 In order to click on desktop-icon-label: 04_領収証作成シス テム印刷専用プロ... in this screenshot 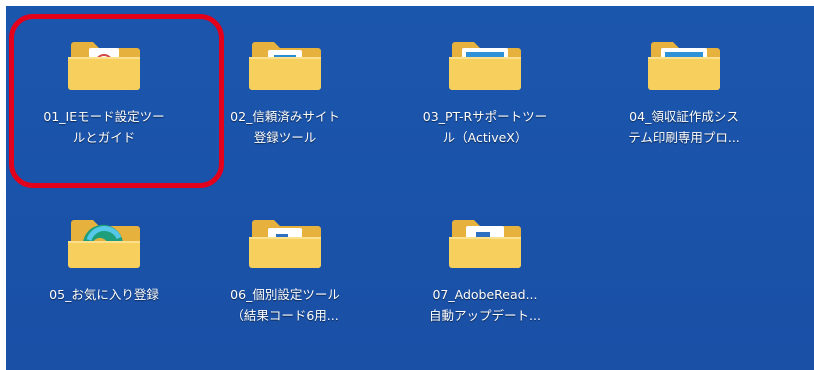, I will do `click(684, 127)`.